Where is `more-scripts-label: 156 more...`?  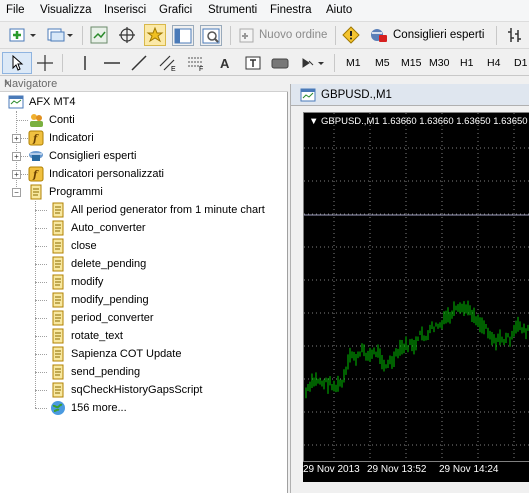 more-scripts-label: 156 more... is located at coordinates (99, 408).